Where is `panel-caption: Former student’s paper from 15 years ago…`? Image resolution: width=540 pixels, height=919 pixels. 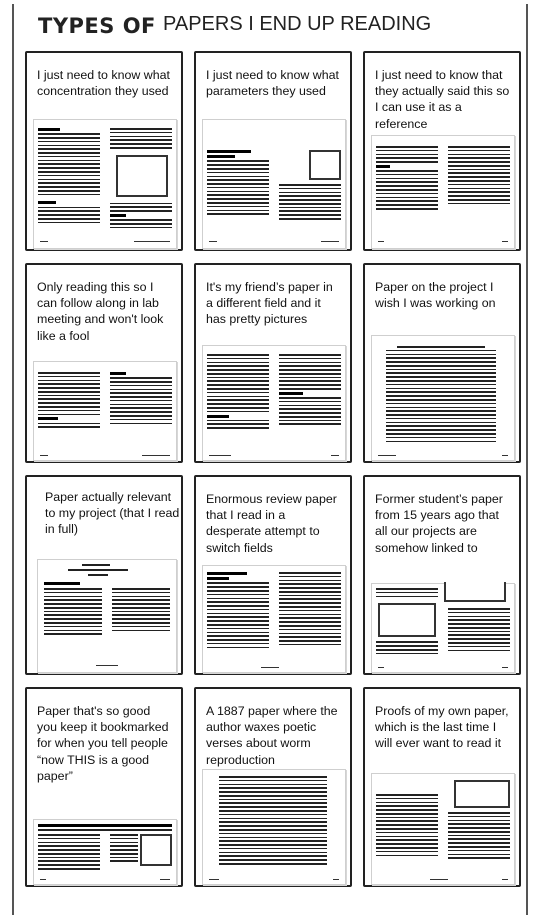 panel-caption: Former student’s paper from 15 years ago… is located at coordinates (439, 523).